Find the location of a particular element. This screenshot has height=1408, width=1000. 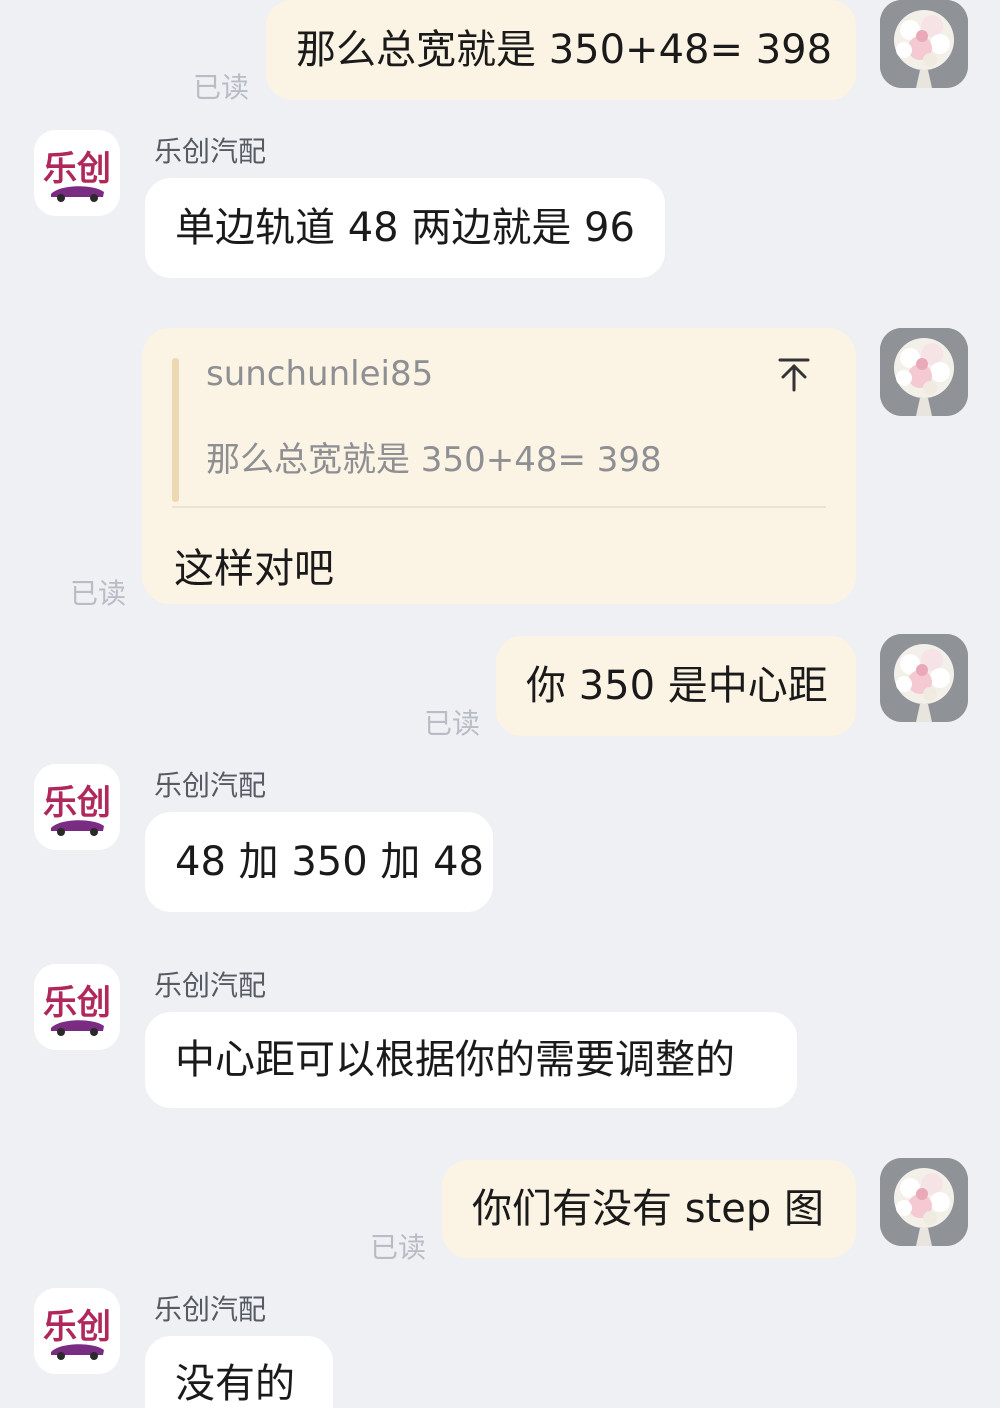

message-bubble-outgoing: 你 350 是中心距 is located at coordinates (676, 686).